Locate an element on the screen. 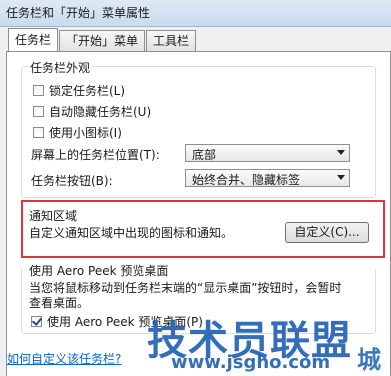 This screenshot has width=391, height=376. tab-start-menu: 「开始」菜单 is located at coordinates (102, 40).